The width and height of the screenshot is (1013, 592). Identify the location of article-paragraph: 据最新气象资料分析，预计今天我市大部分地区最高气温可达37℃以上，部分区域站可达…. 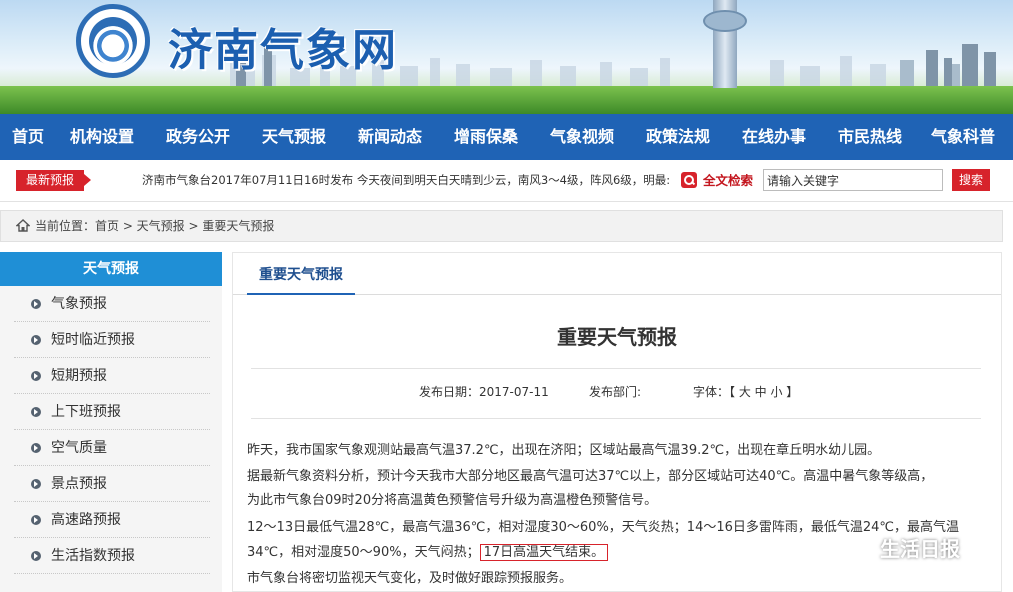
(590, 476).